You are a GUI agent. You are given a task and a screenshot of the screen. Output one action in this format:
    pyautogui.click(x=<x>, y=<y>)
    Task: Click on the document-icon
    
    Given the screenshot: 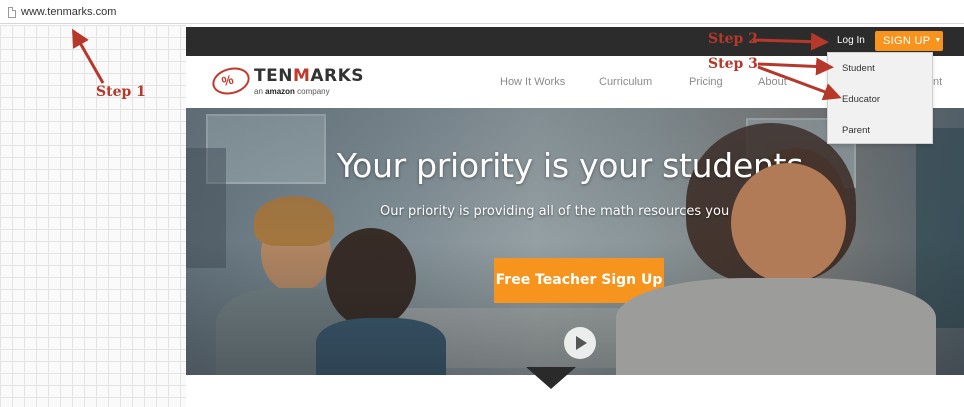 What is the action you would take?
    pyautogui.click(x=12, y=12)
    